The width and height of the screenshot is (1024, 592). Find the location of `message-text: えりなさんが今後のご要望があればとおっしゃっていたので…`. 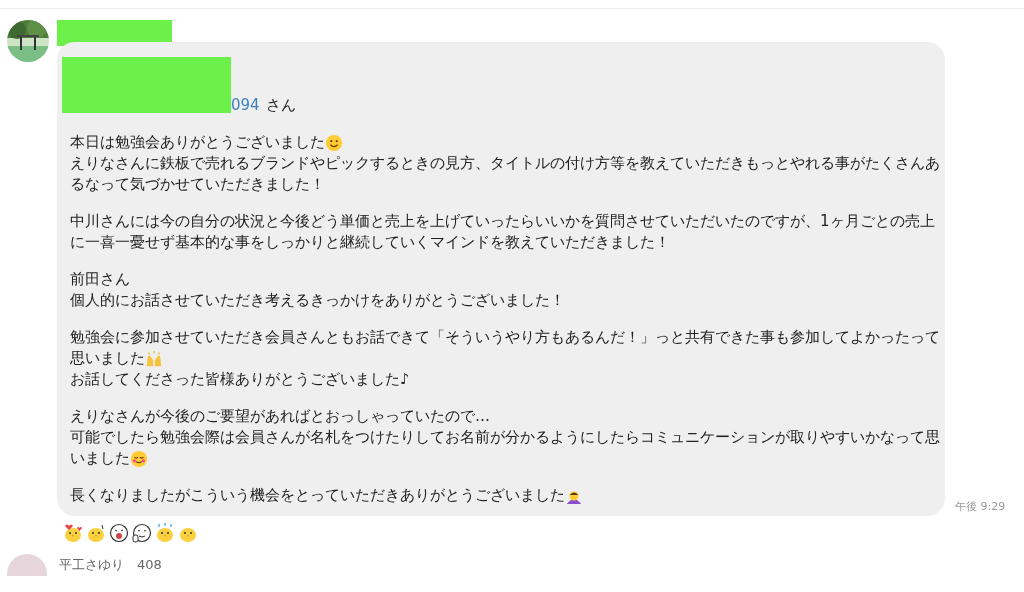

message-text: えりなさんが今後のご要望があればとおっしゃっていたので… is located at coordinates (280, 416).